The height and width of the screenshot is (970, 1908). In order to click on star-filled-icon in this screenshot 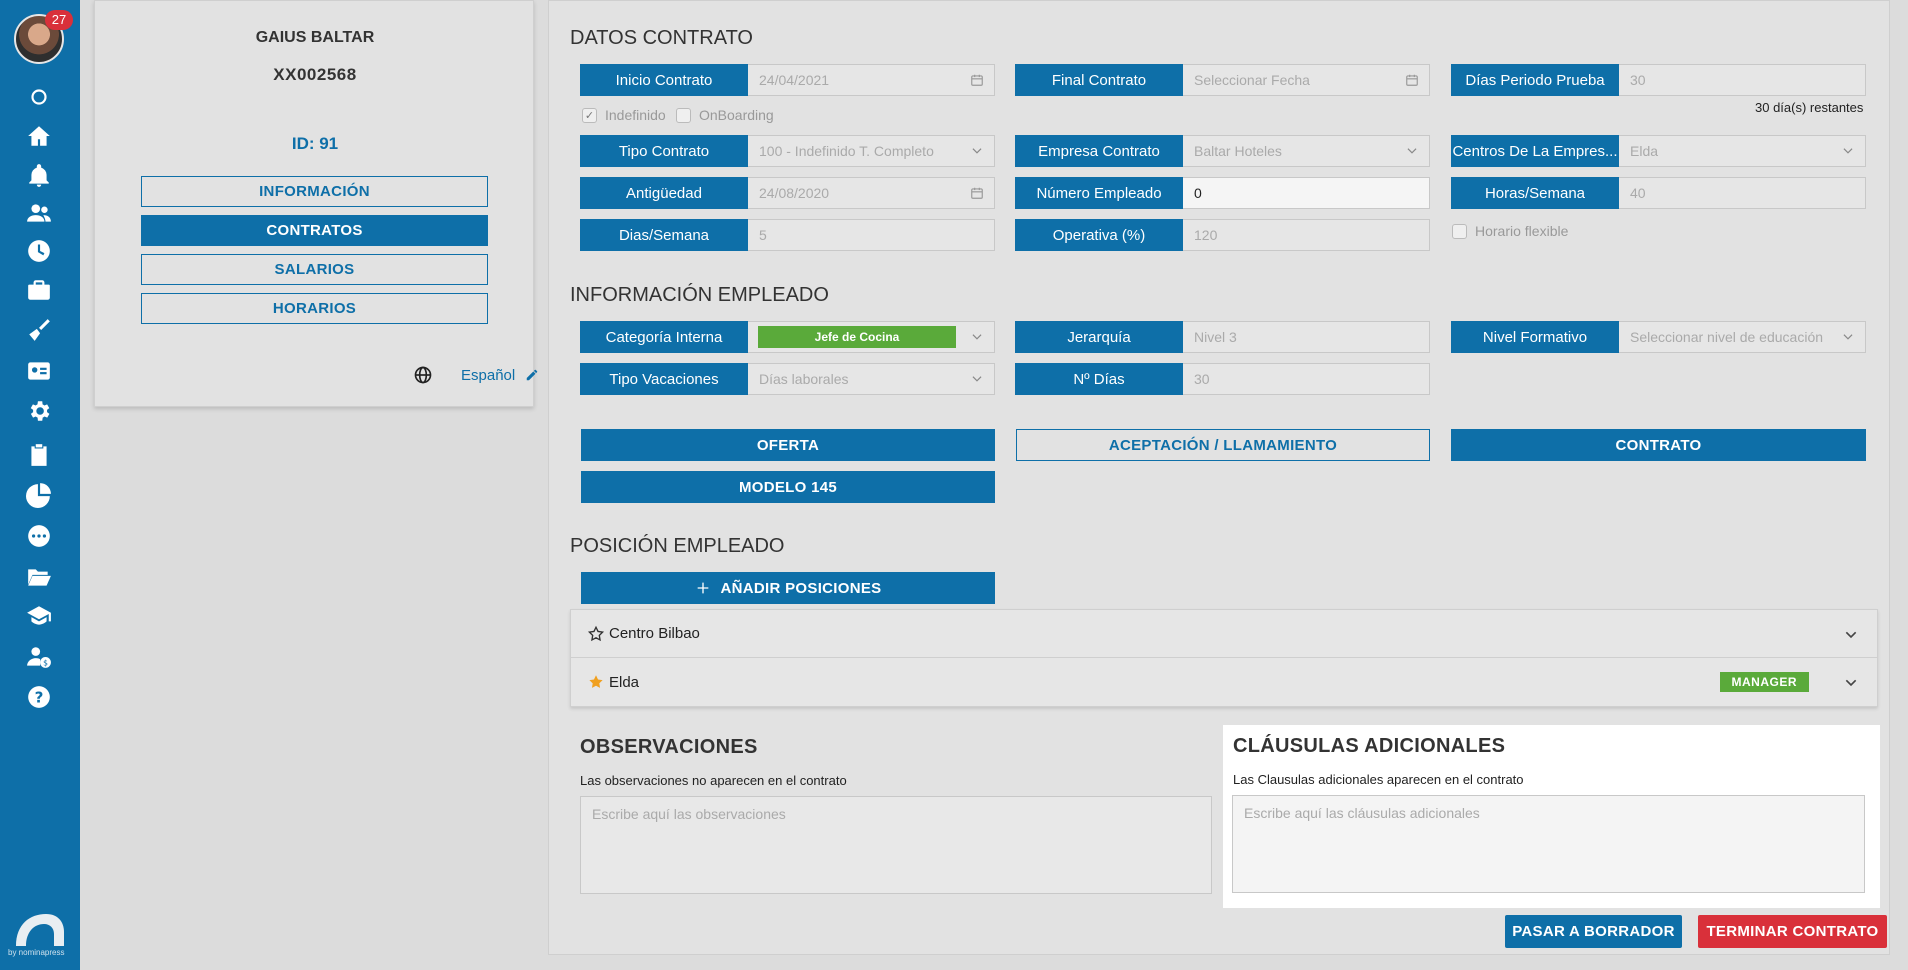, I will do `click(596, 682)`.